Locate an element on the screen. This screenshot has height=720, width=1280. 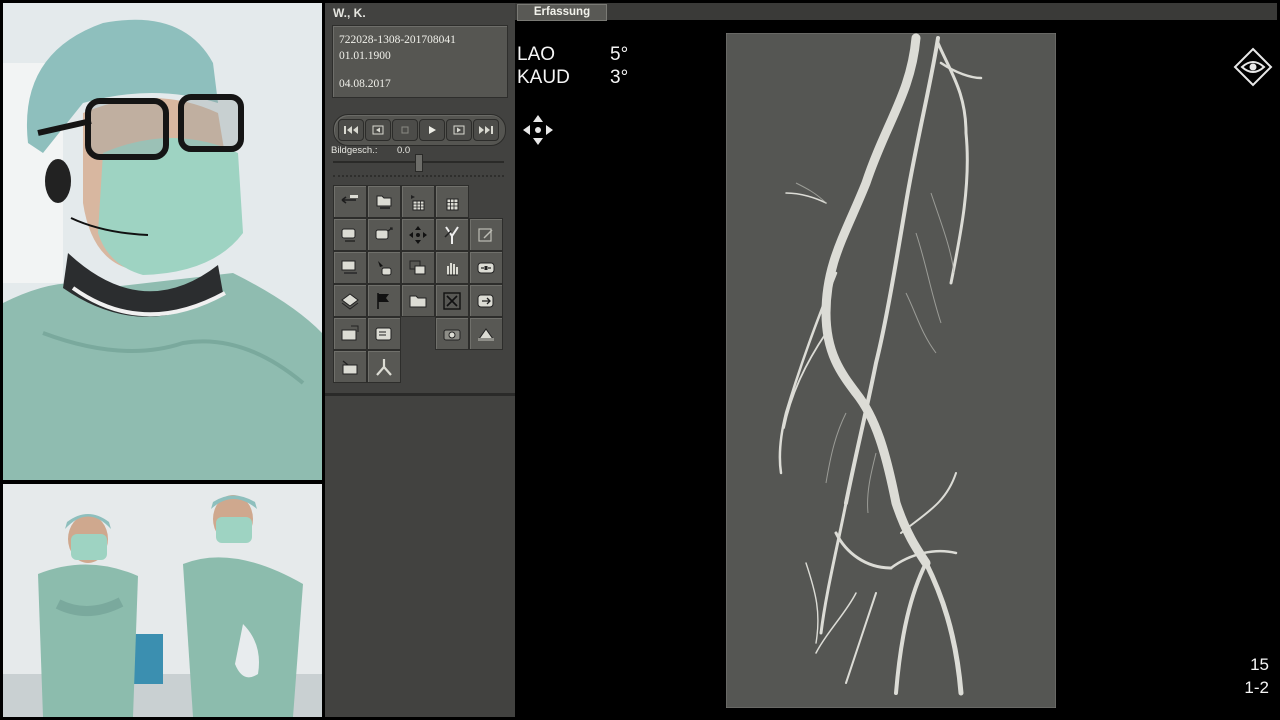
layers-icon is located at coordinates (350, 301).